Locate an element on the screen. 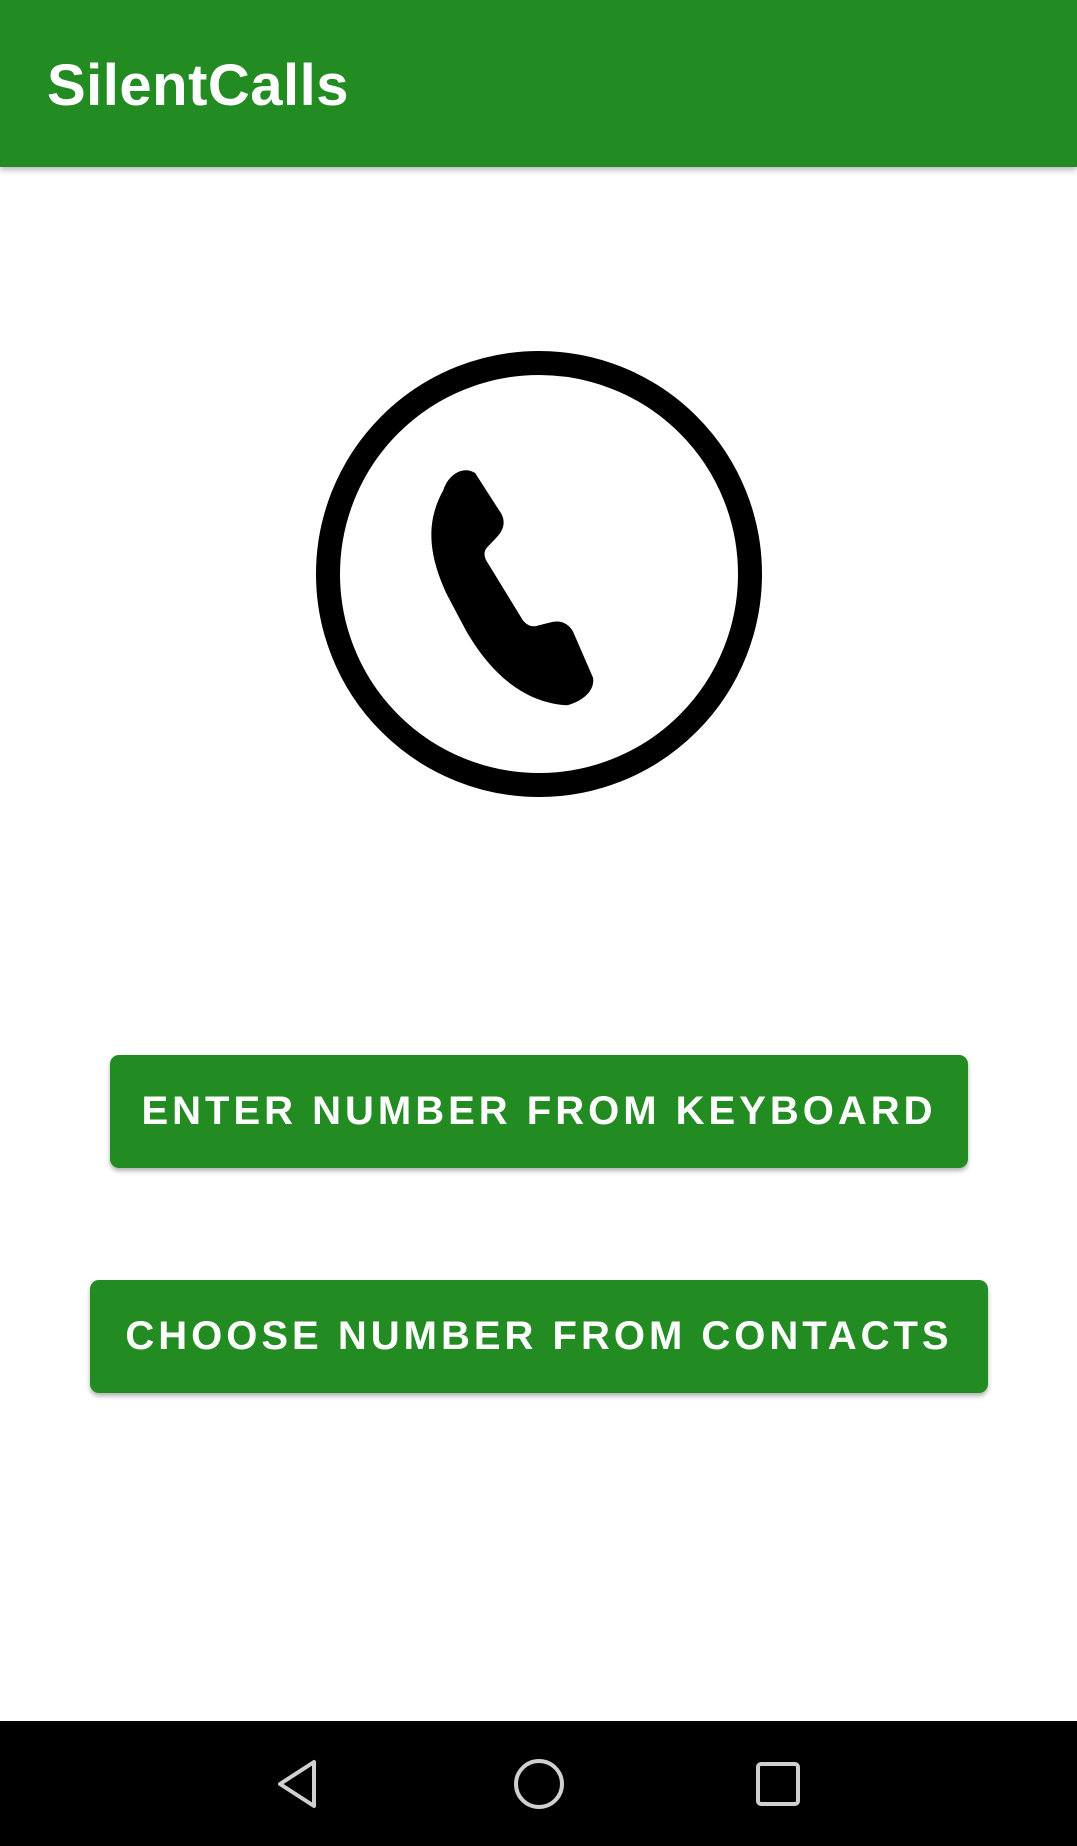  phone-handset-icon is located at coordinates (512, 588).